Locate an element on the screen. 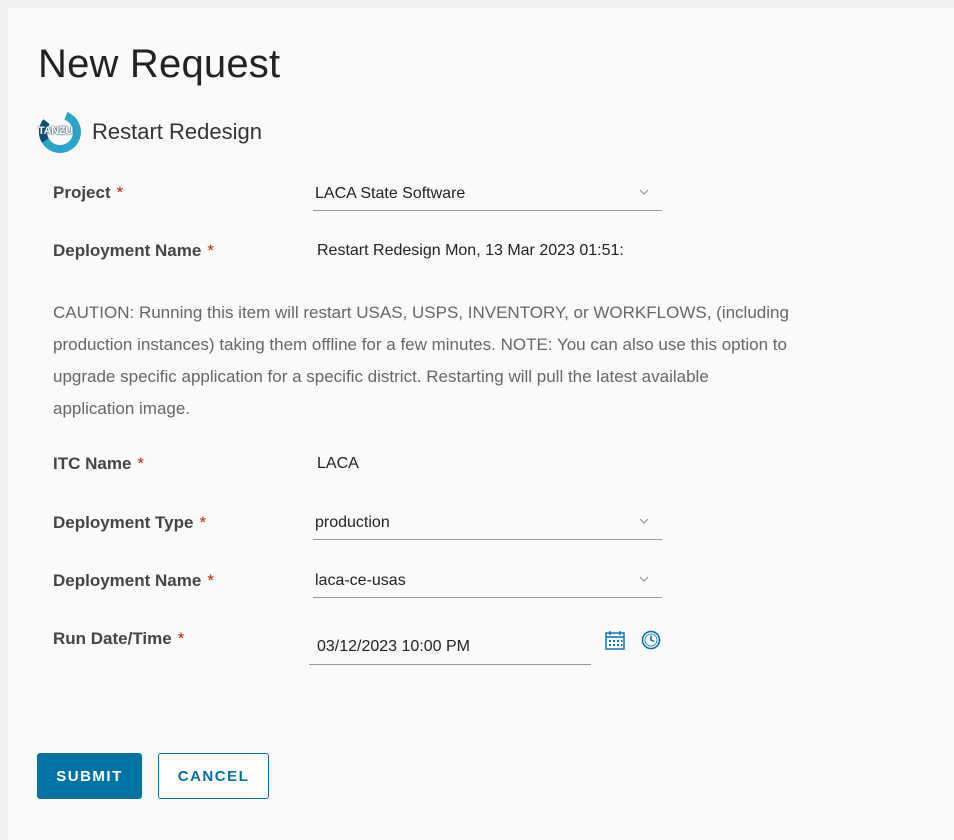 The width and height of the screenshot is (954, 840). run-datetime-label-text: Run Date/Time is located at coordinates (112, 638).